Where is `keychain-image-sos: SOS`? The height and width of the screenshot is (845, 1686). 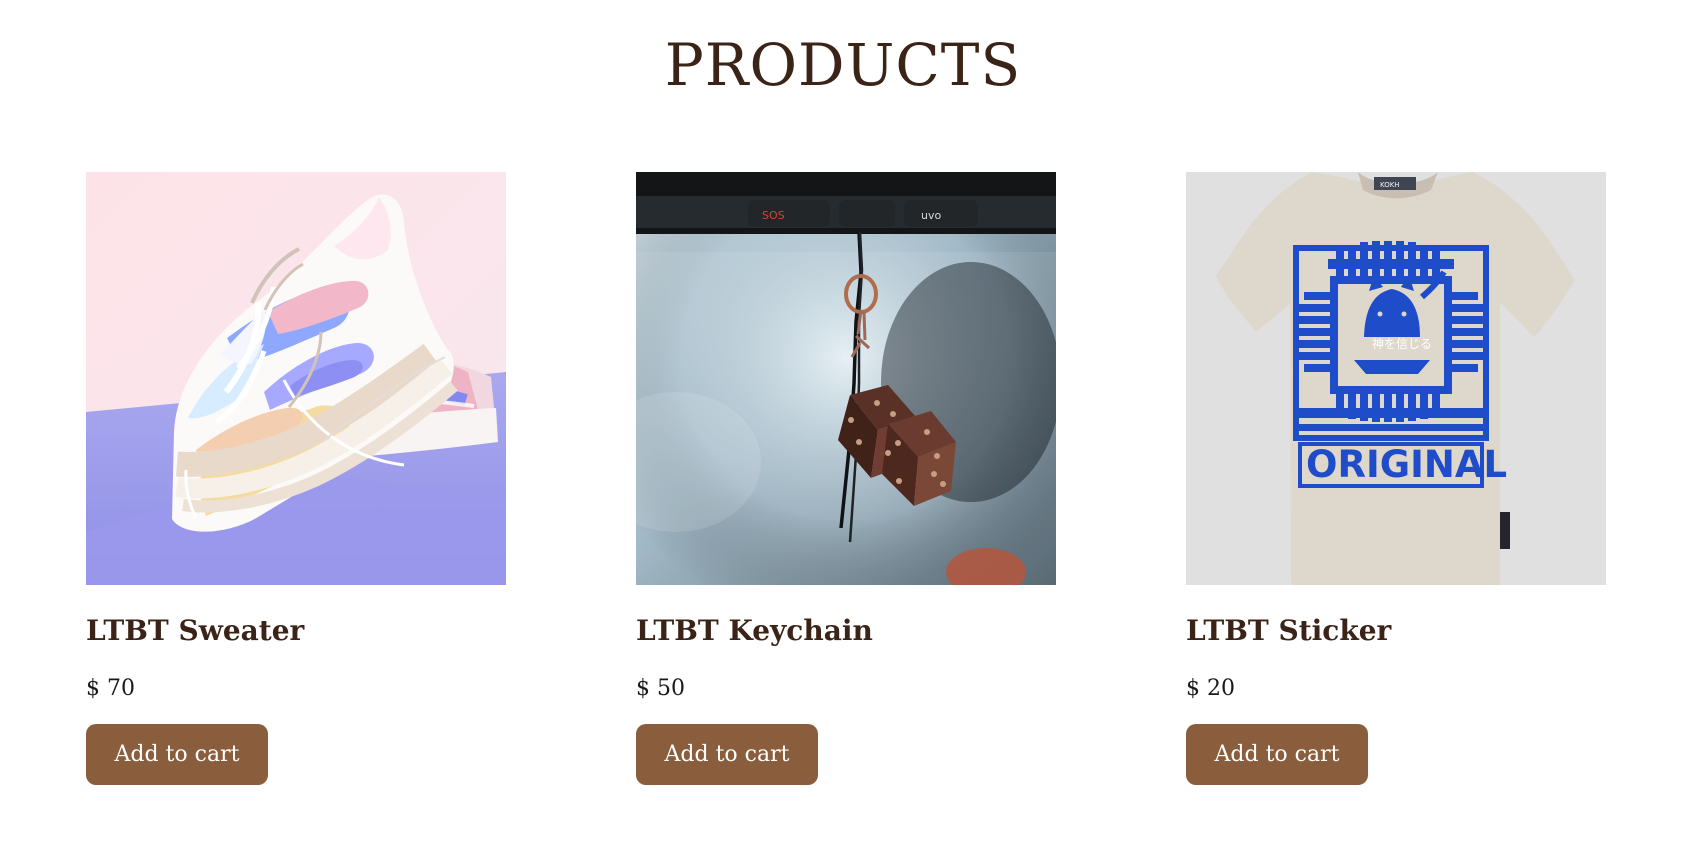 keychain-image-sos: SOS is located at coordinates (773, 215).